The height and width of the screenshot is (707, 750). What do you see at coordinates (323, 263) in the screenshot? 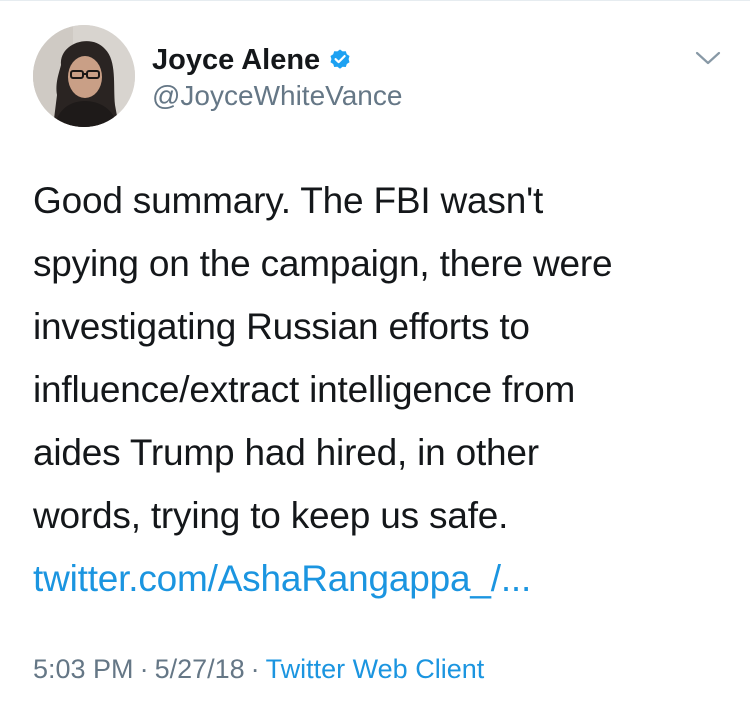
I see `tweet-text-line: spying on the campaign, there were` at bounding box center [323, 263].